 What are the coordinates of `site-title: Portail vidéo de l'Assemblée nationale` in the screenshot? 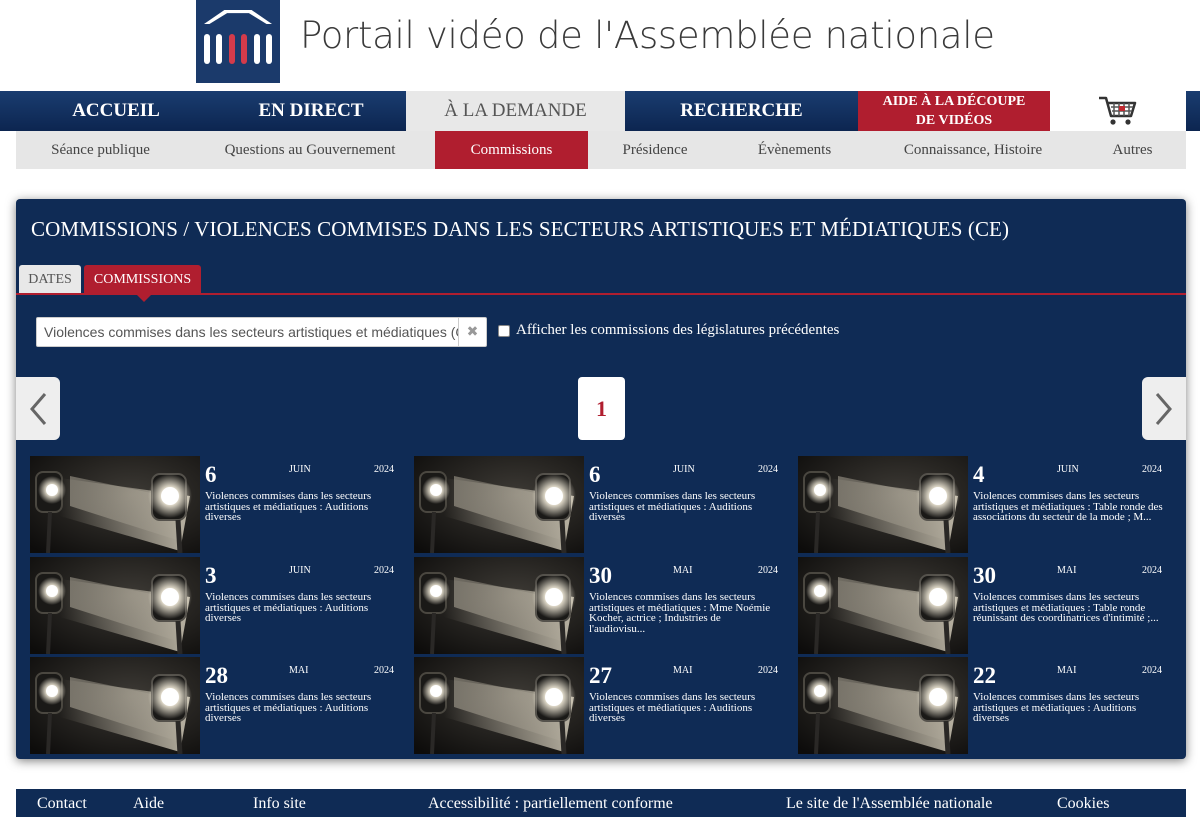 It's located at (647, 35).